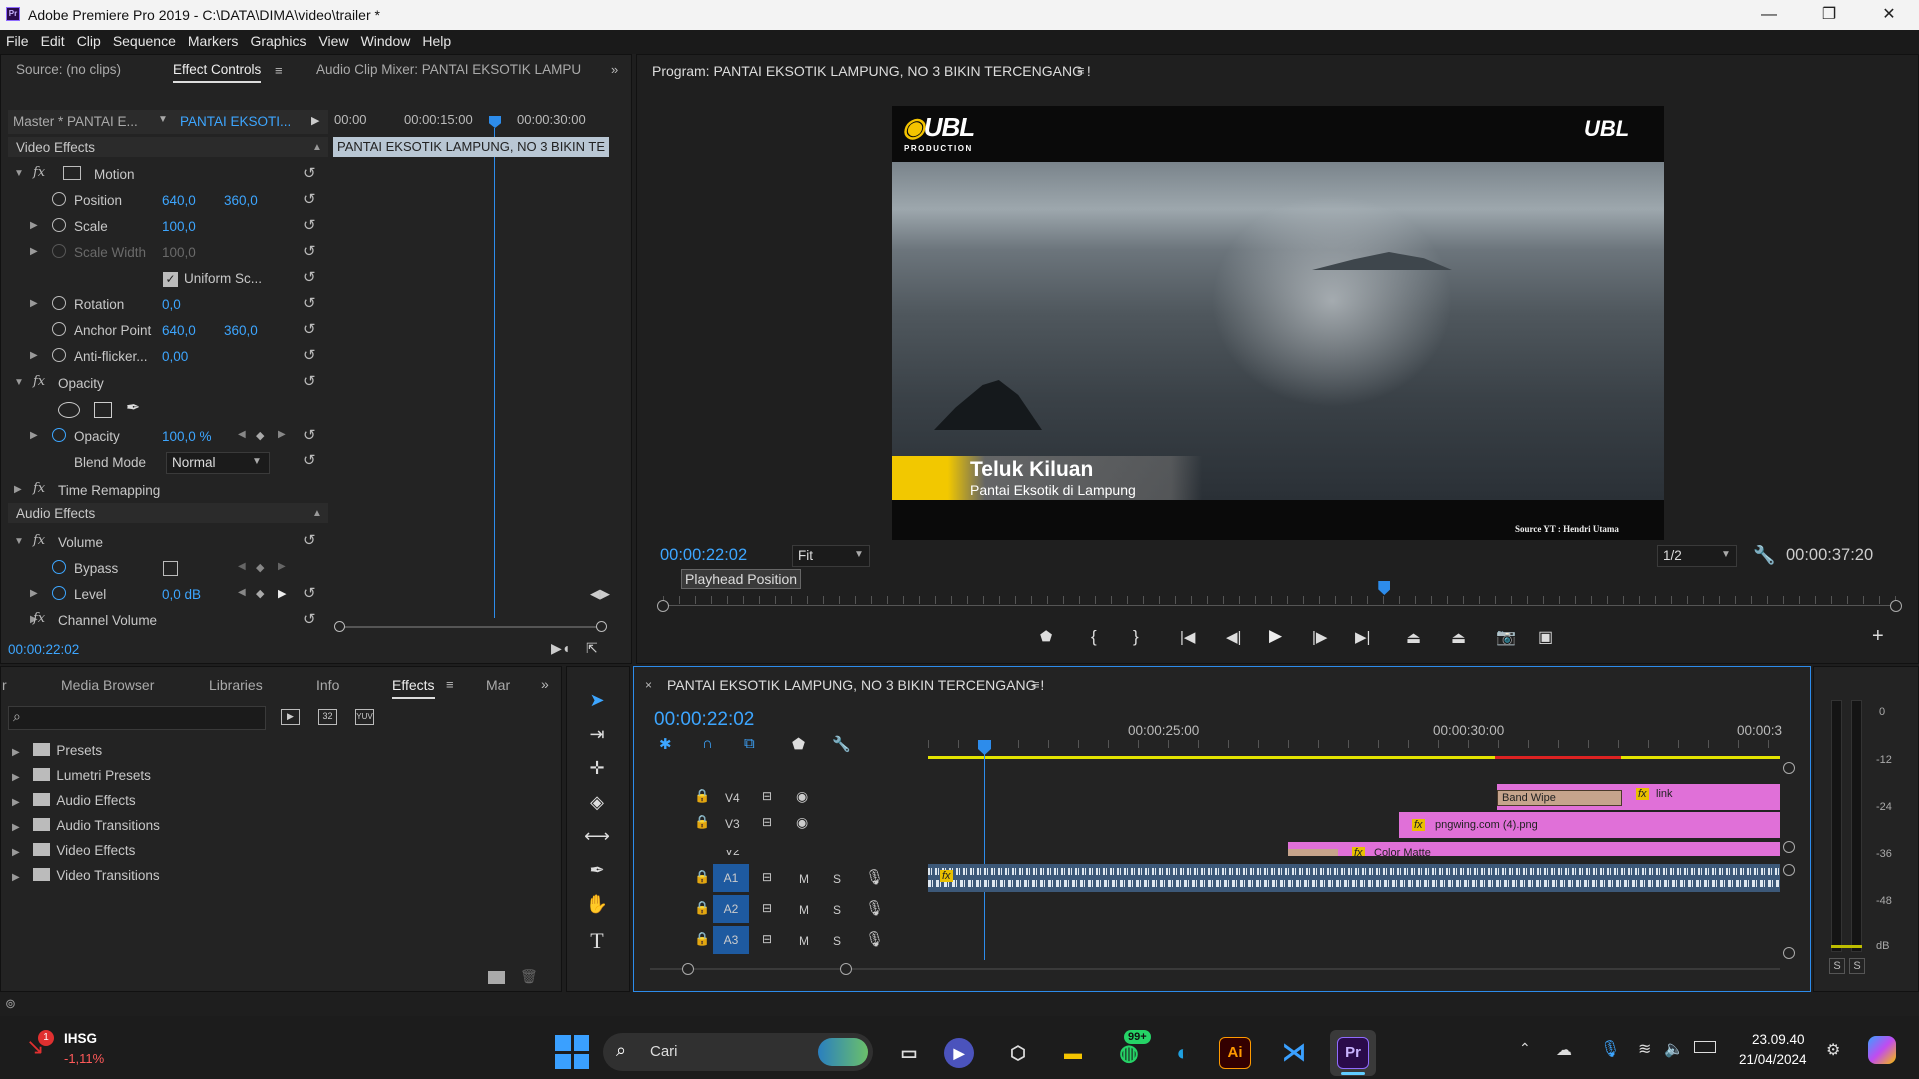  I want to click on track-label-v3: V3, so click(732, 824).